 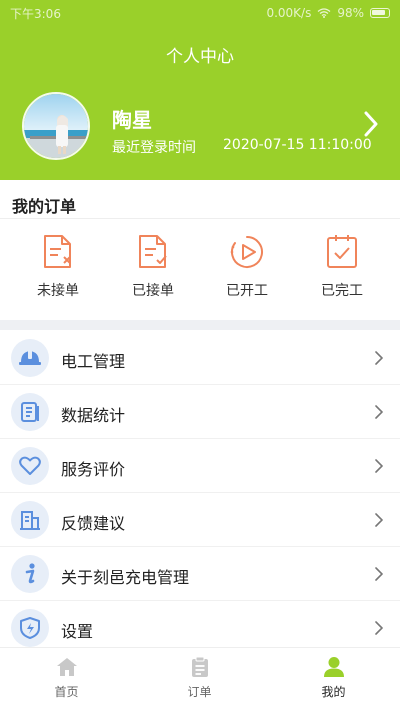 I want to click on avatar-photo, so click(x=56, y=126).